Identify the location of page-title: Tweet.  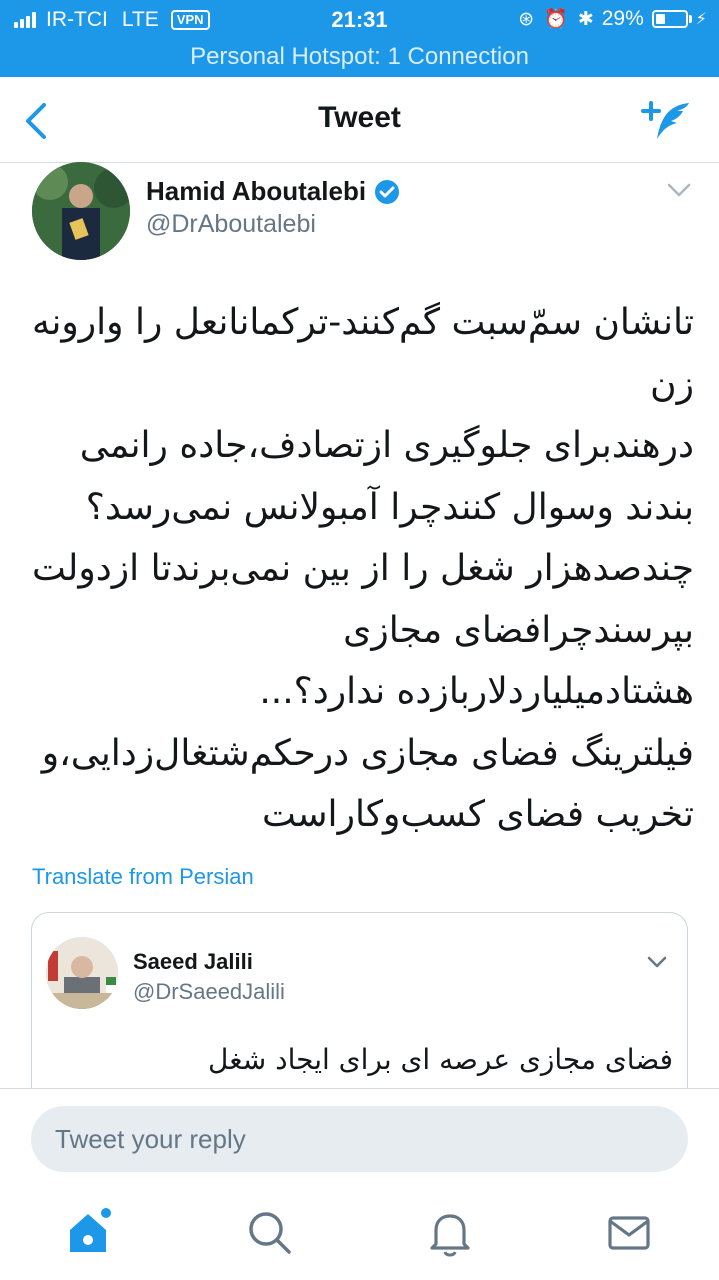
(359, 117).